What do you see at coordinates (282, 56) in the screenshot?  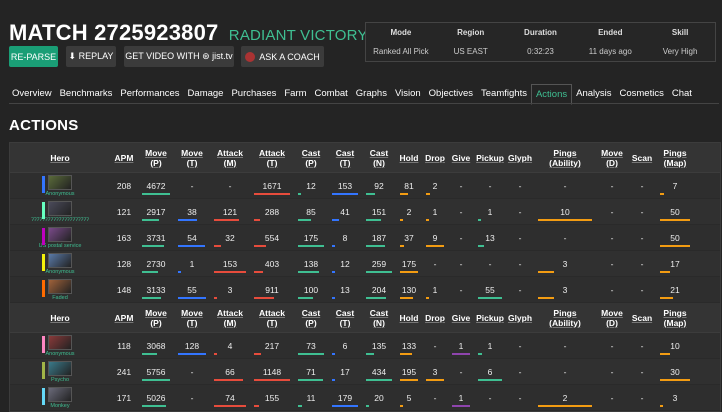 I see `ask-coach-button: ASK A COACH` at bounding box center [282, 56].